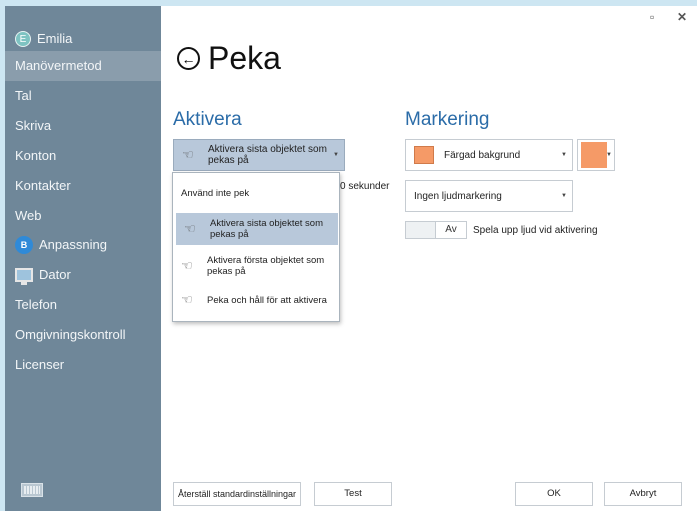 This screenshot has width=697, height=511. I want to click on sidebar-item-label: Konton, so click(36, 155).